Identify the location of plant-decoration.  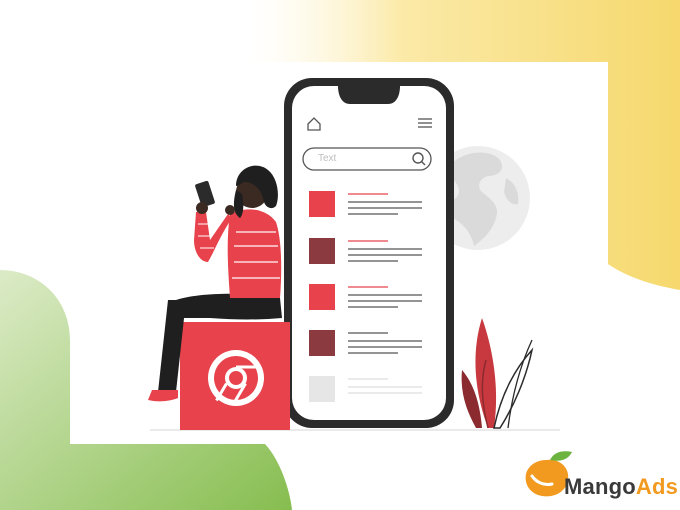
(497, 373).